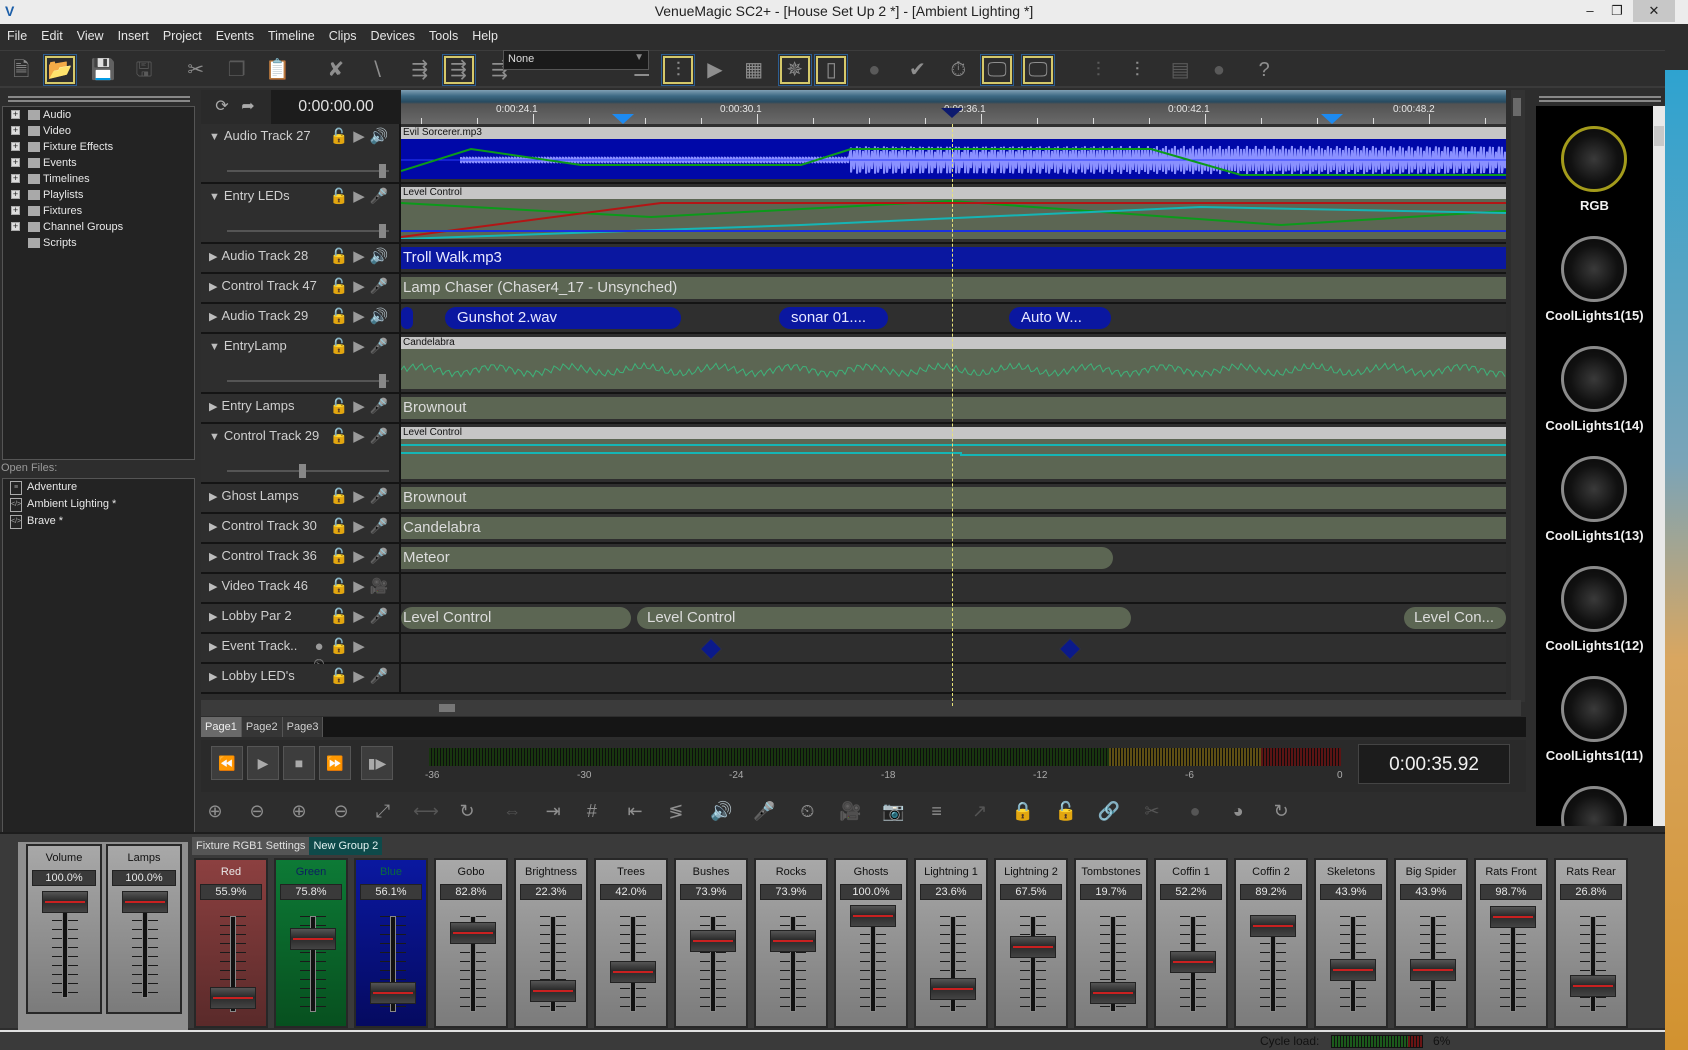  Describe the element at coordinates (214, 437) in the screenshot. I see `collapse-triangle-icon: ▼` at that location.